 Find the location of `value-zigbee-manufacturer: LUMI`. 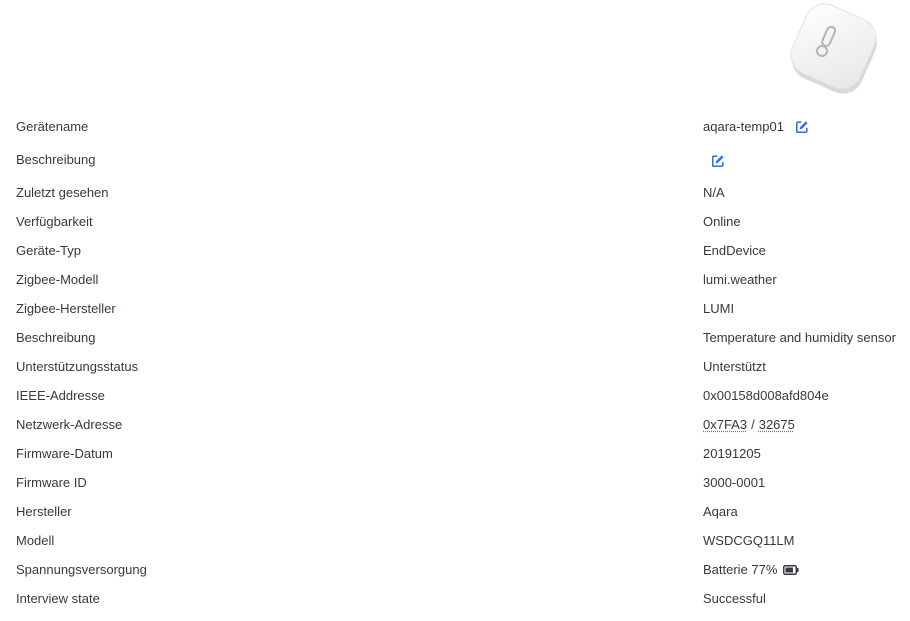

value-zigbee-manufacturer: LUMI is located at coordinates (719, 308).